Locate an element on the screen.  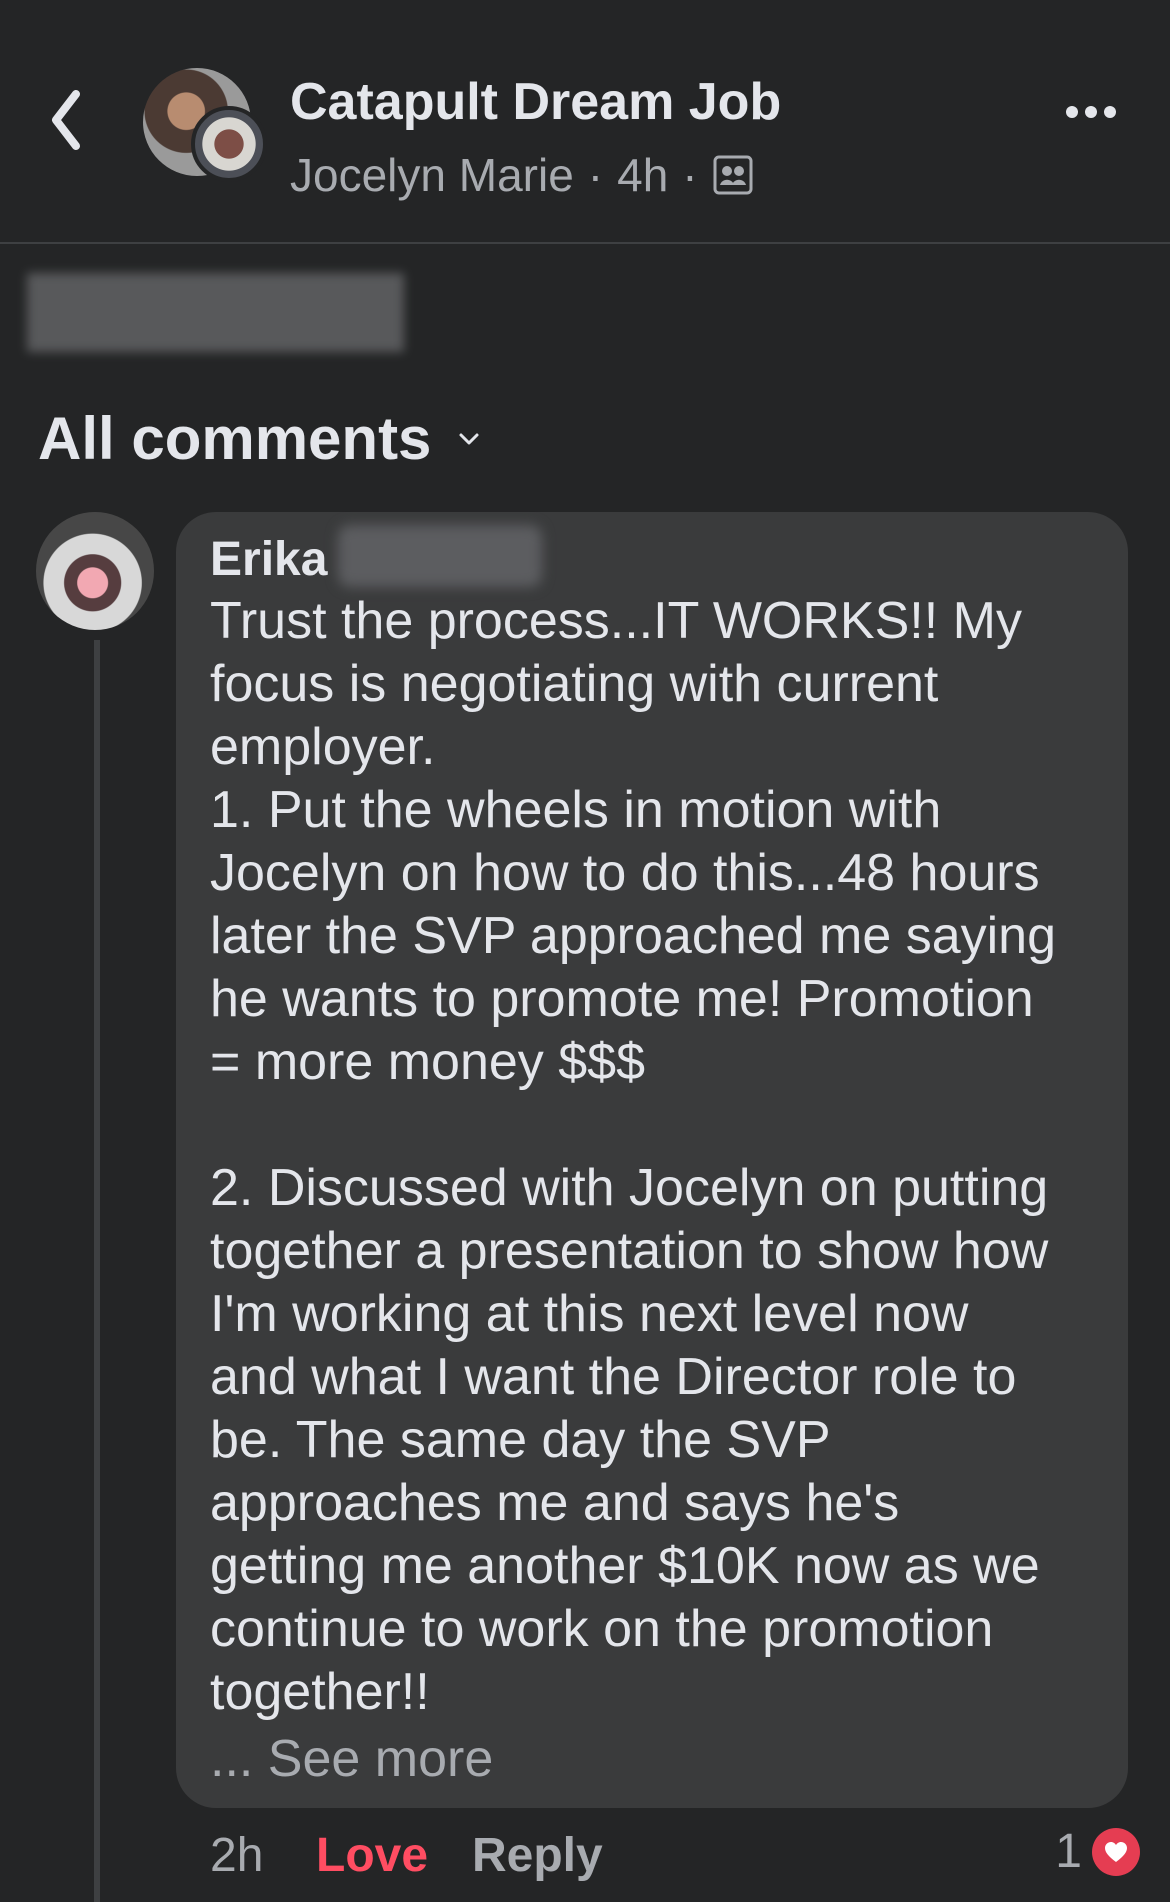
see-more-link: ... See more is located at coordinates (351, 1759).